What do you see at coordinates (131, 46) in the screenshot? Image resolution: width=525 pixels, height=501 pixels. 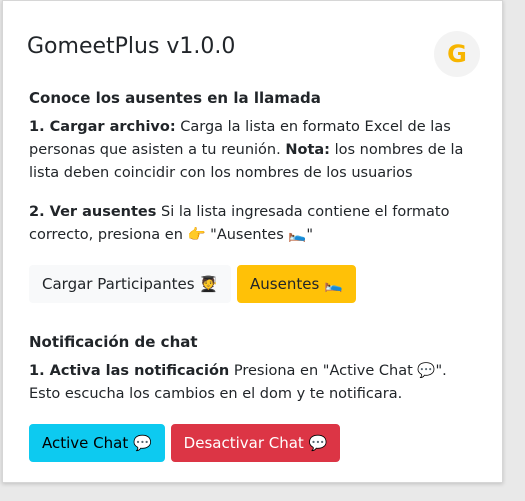 I see `app-title: GomeetPlus v1.0.0` at bounding box center [131, 46].